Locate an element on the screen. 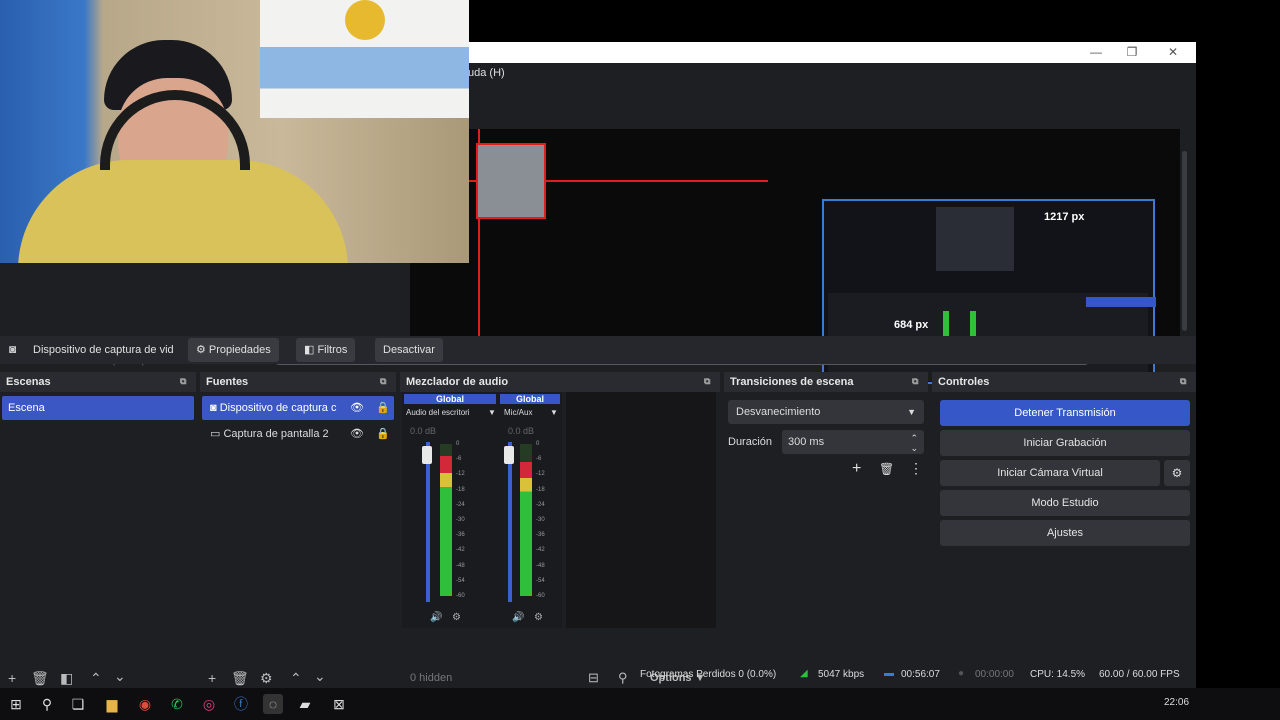 This screenshot has width=1280, height=720. nested-thumb is located at coordinates (975, 239).